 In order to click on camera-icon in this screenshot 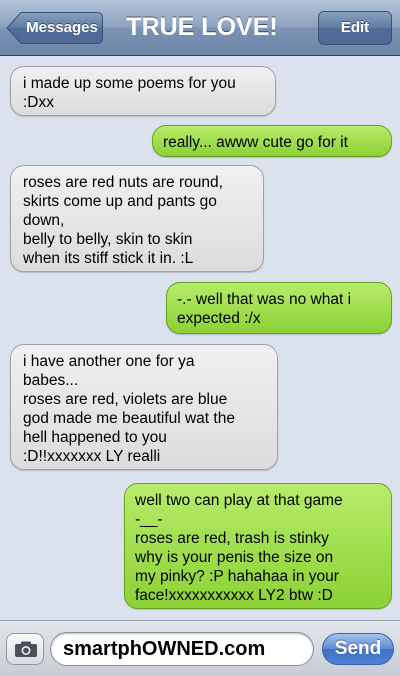, I will do `click(26, 649)`.